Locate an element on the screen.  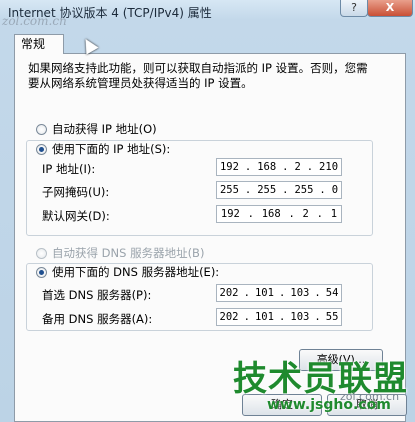
radio-auto-dns-label: 自动获得 DNS 服务器地址(B) is located at coordinates (128, 253).